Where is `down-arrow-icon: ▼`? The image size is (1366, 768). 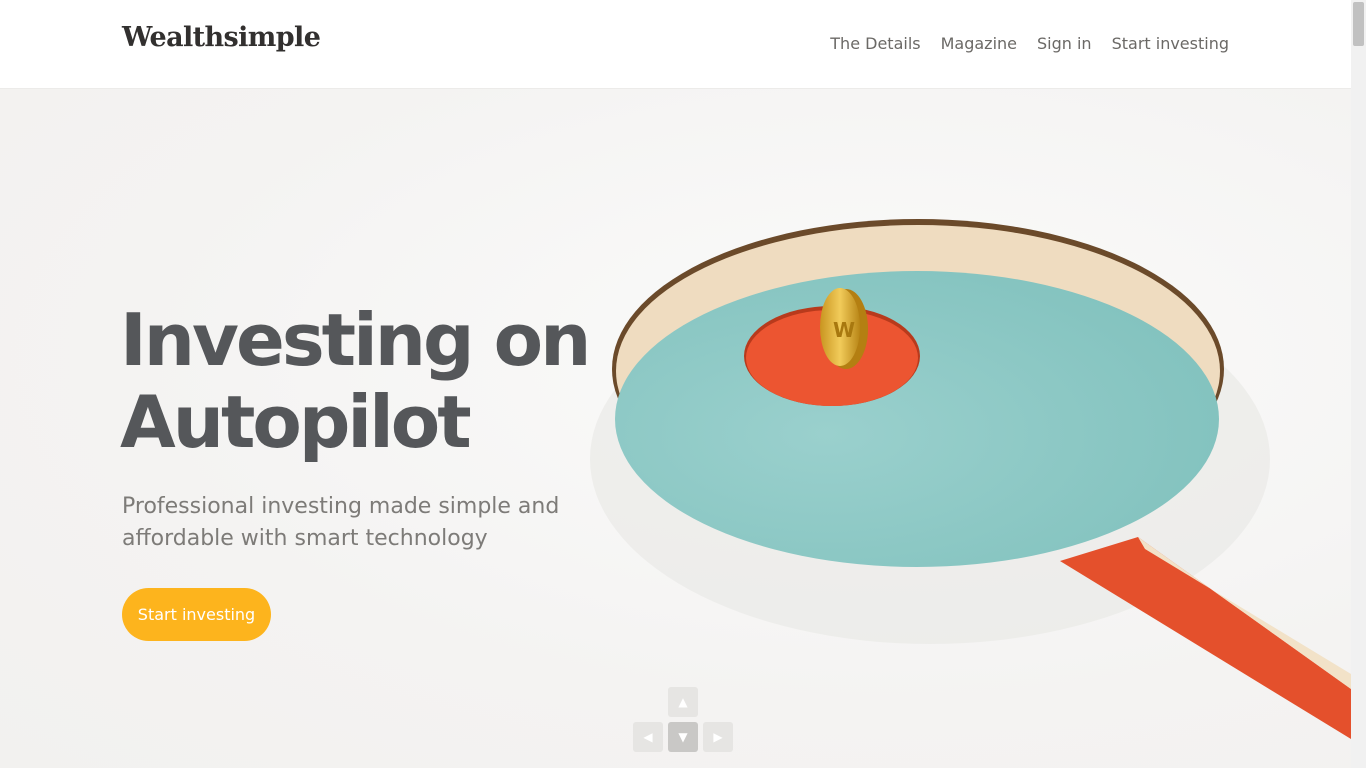 down-arrow-icon: ▼ is located at coordinates (683, 737).